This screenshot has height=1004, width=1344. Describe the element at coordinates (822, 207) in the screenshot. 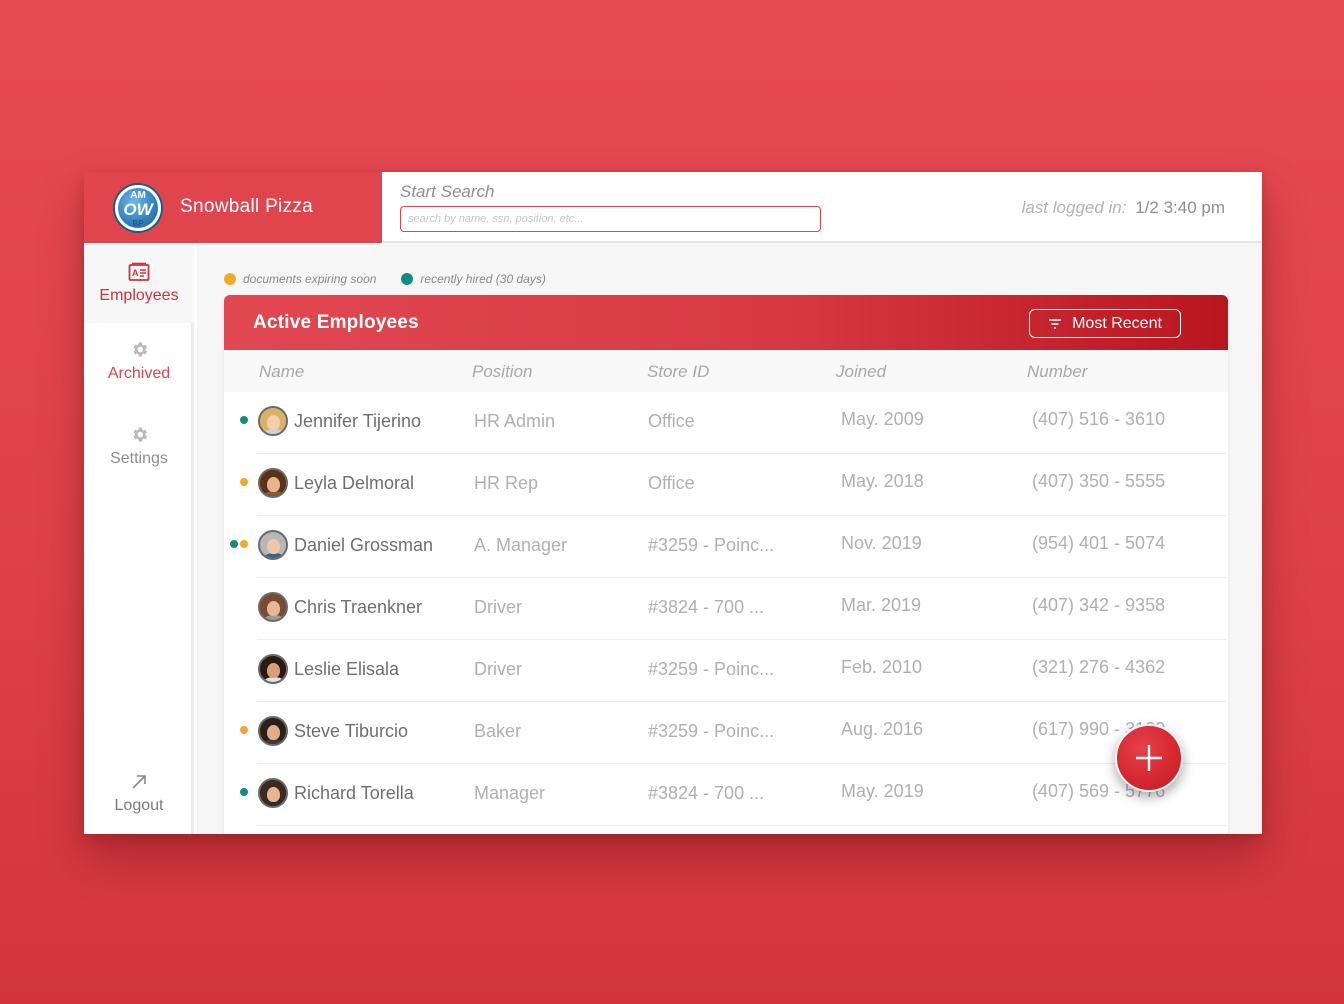

I see `top-bar: Start Search last logged in: 1/2 3:40 pm` at that location.